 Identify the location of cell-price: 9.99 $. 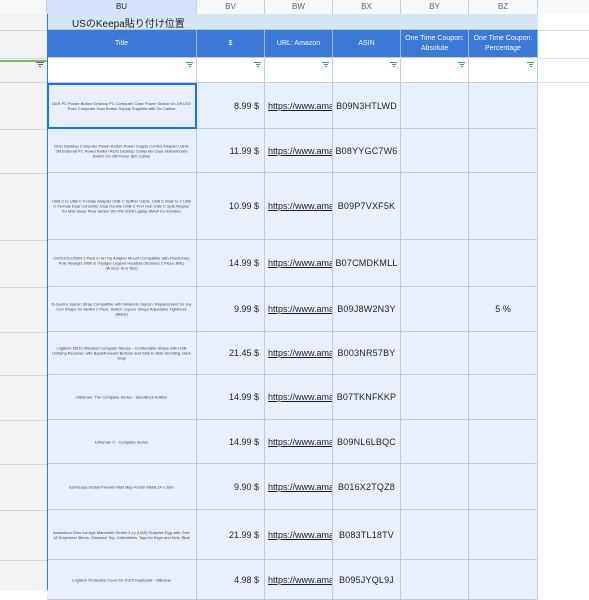
(231, 309).